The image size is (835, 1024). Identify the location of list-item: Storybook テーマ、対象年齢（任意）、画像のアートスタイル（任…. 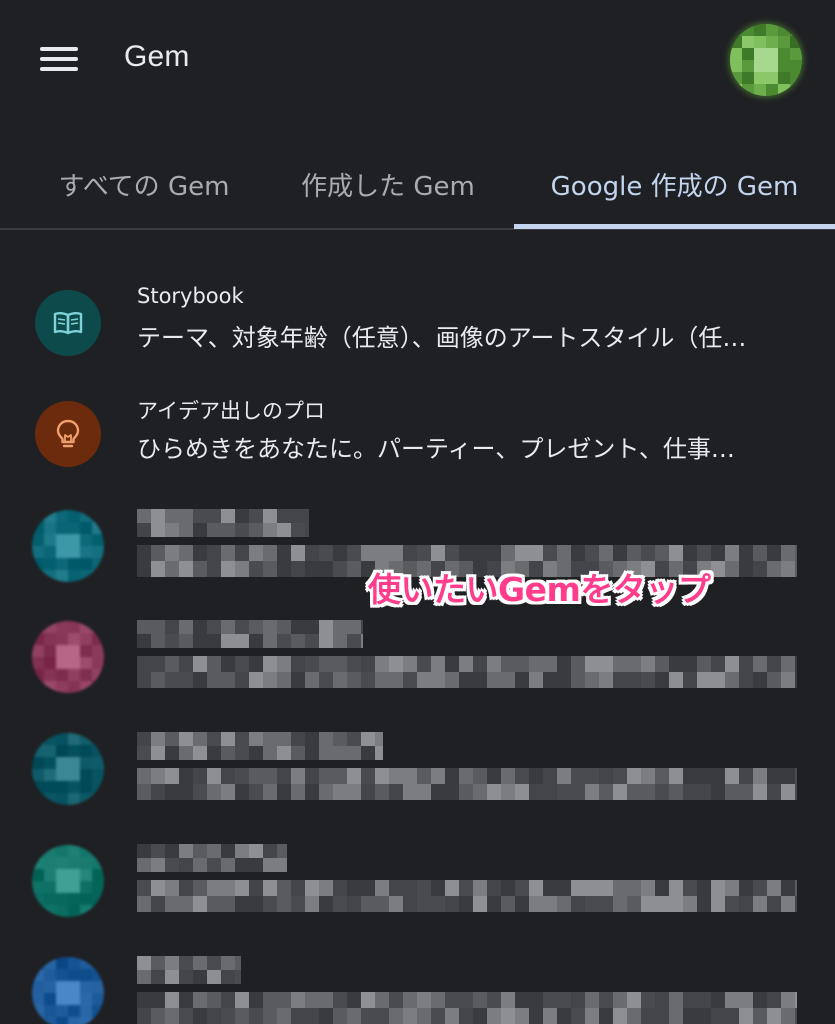
(417, 342).